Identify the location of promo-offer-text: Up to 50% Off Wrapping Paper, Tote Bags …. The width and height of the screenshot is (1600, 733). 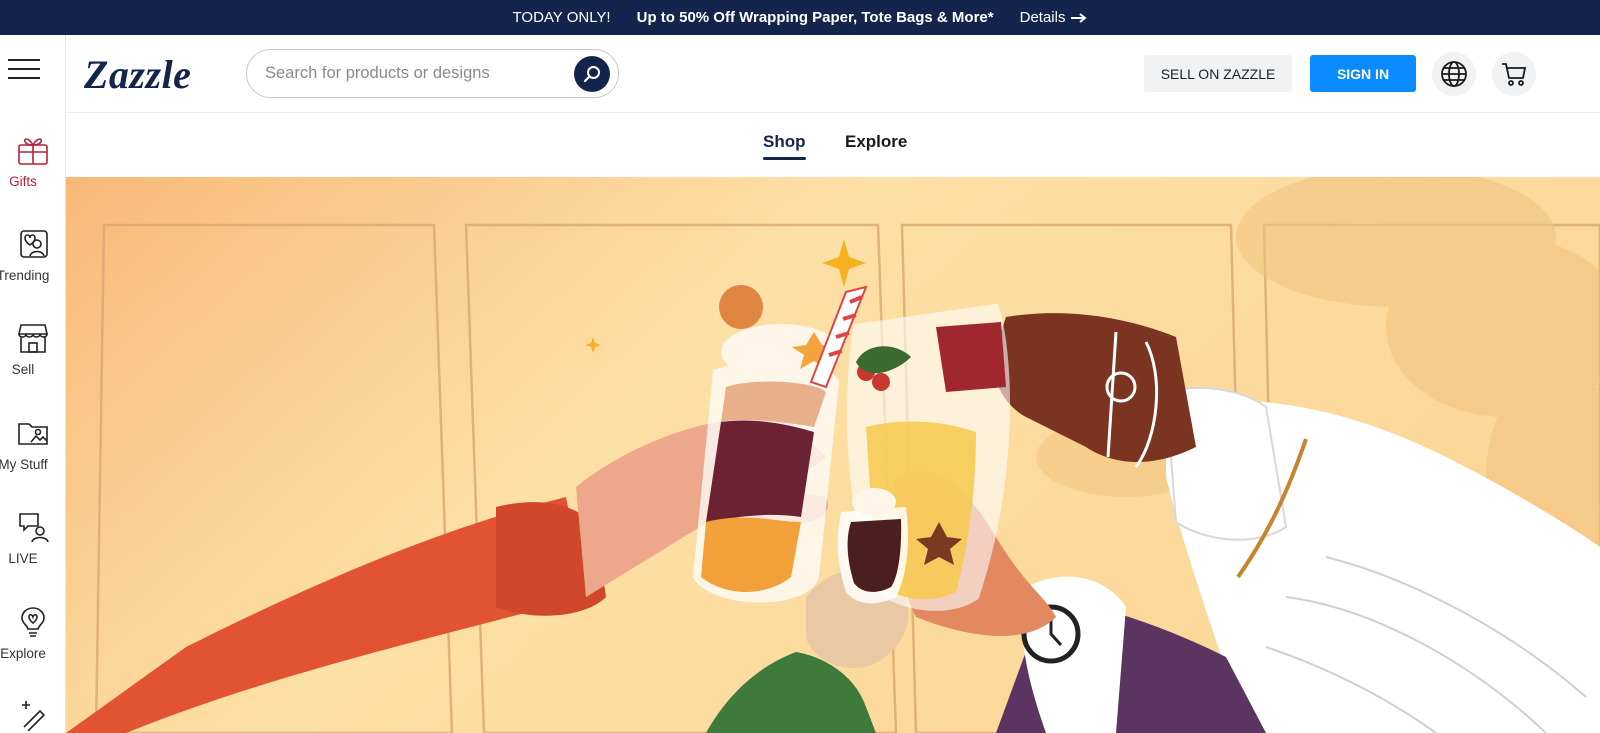
(815, 17).